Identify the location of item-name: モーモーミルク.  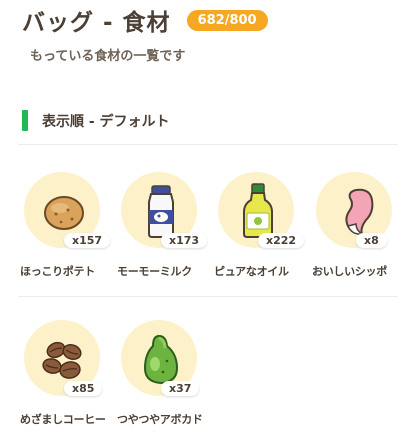
(154, 271).